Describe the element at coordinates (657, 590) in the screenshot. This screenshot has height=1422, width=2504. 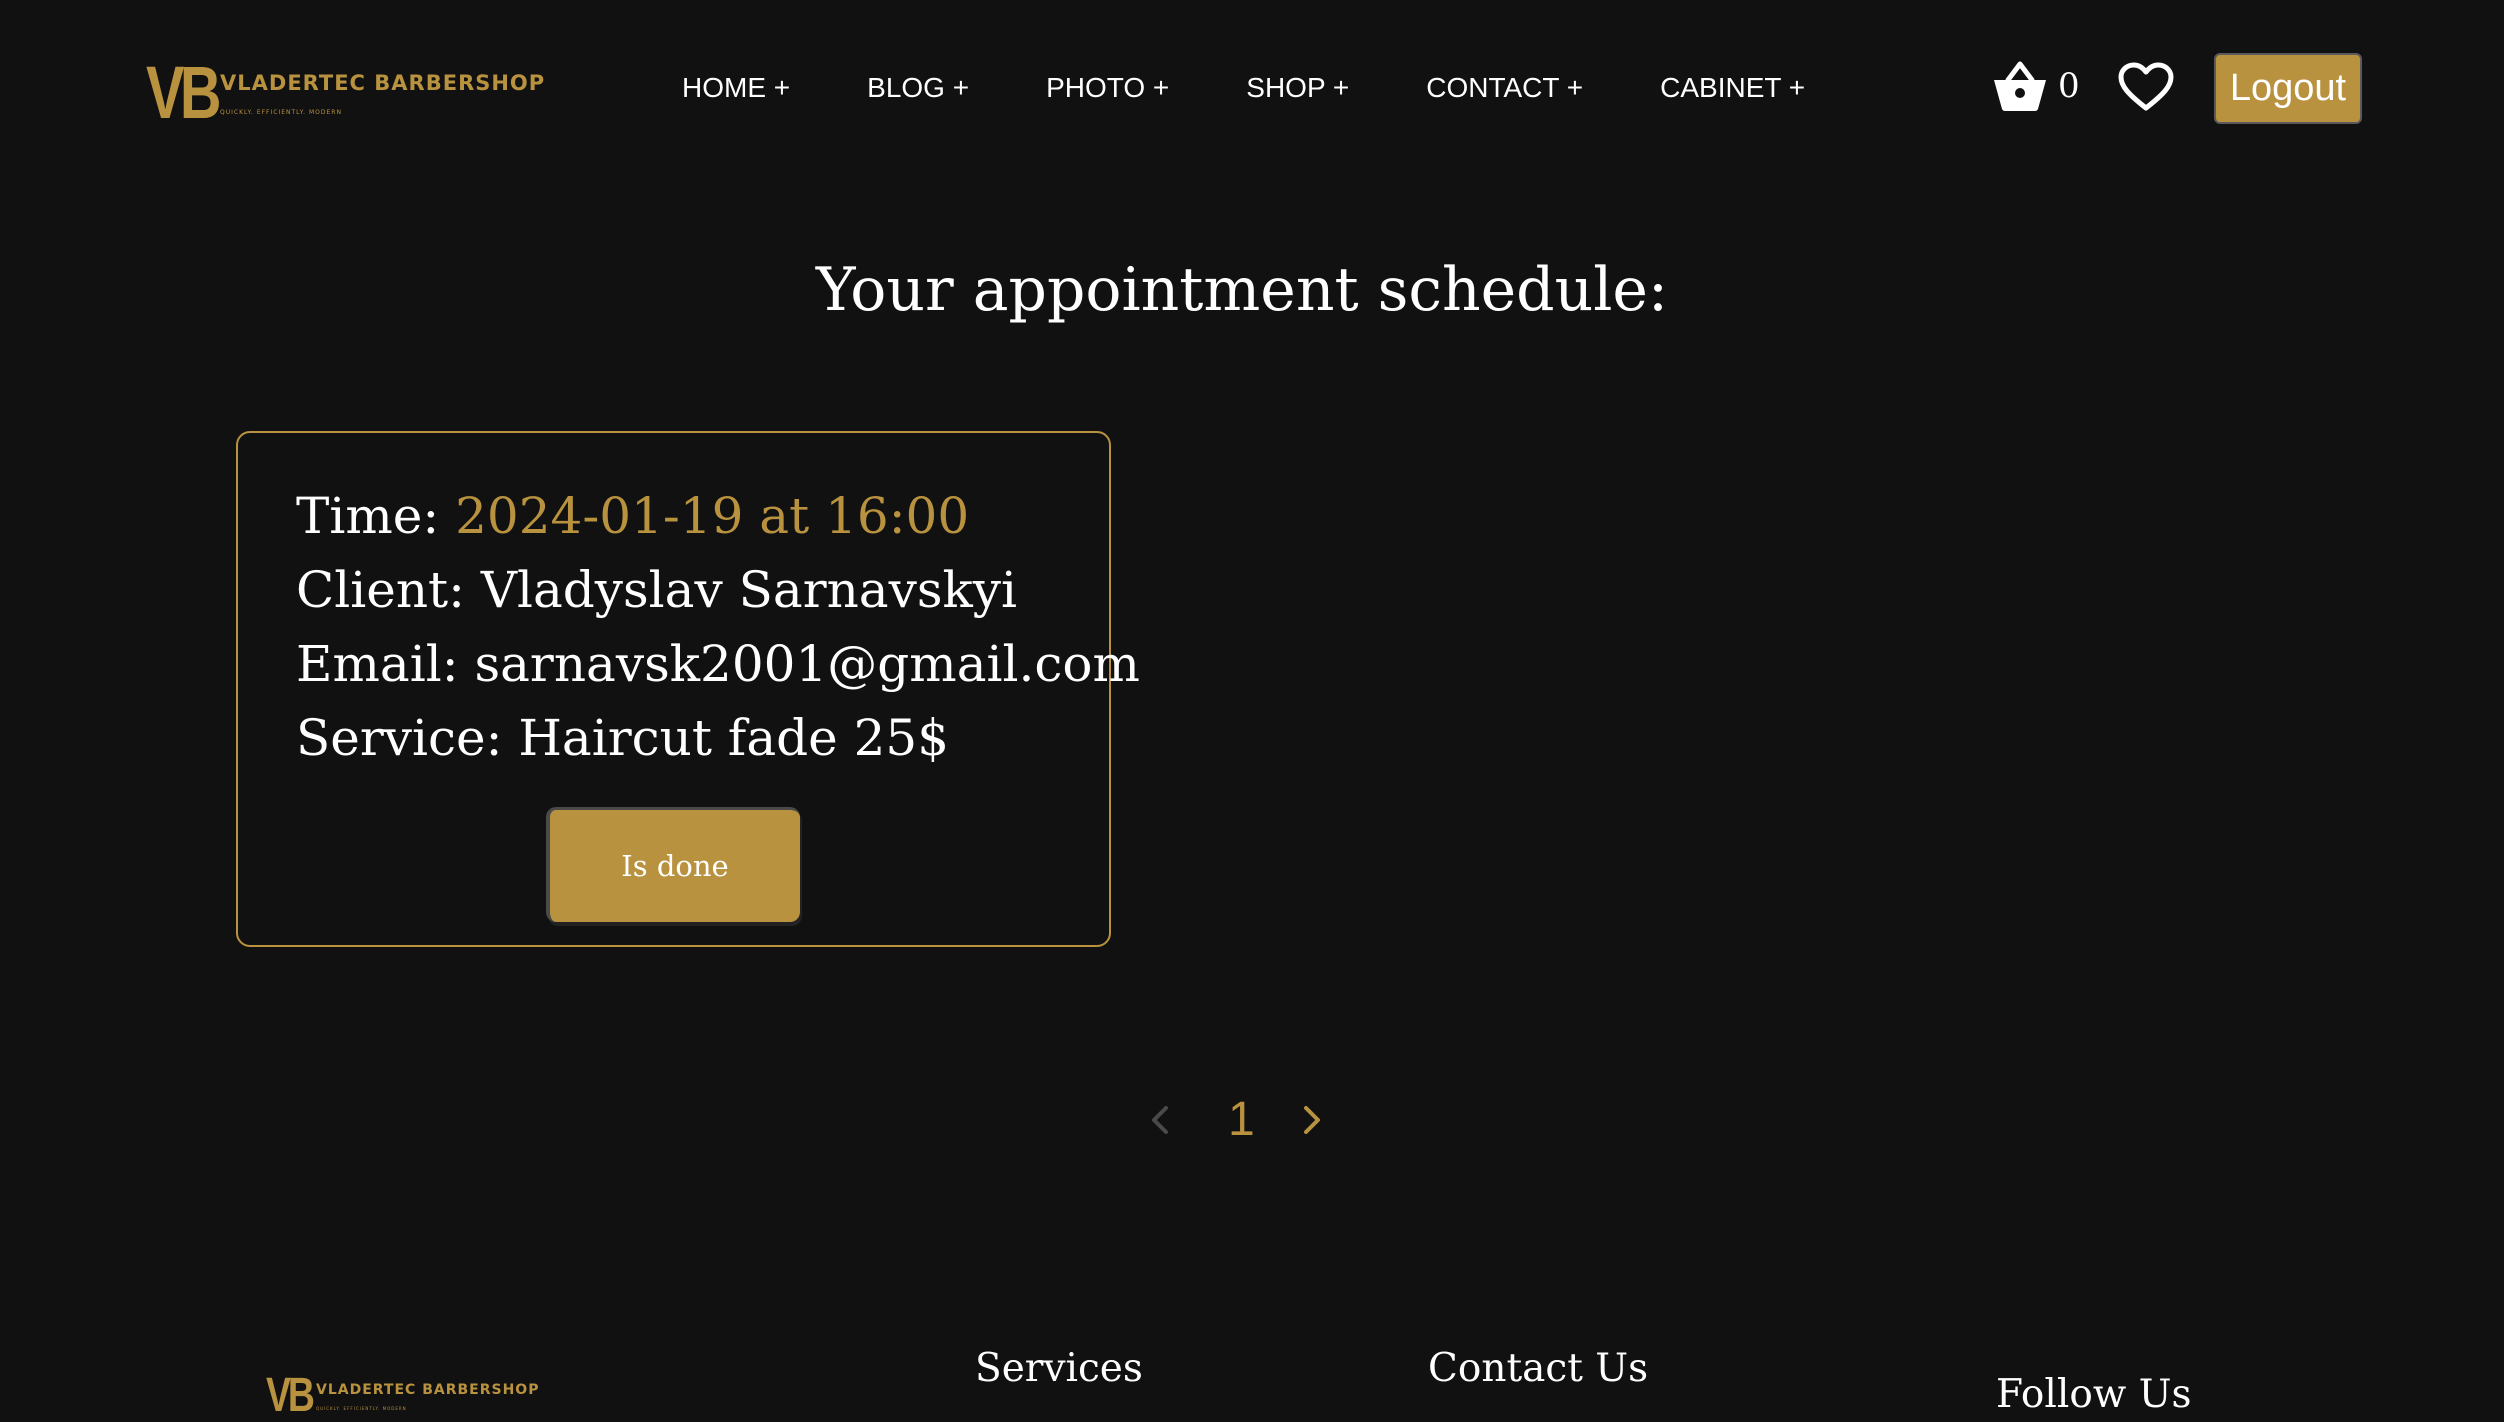
I see `appointment-client: Client: Vladyslav Sarnavskyi` at that location.